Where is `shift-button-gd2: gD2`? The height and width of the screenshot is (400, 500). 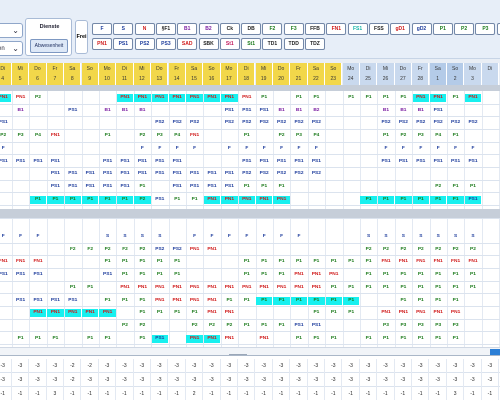
shift-button-gd2: gD2 is located at coordinates (421, 29).